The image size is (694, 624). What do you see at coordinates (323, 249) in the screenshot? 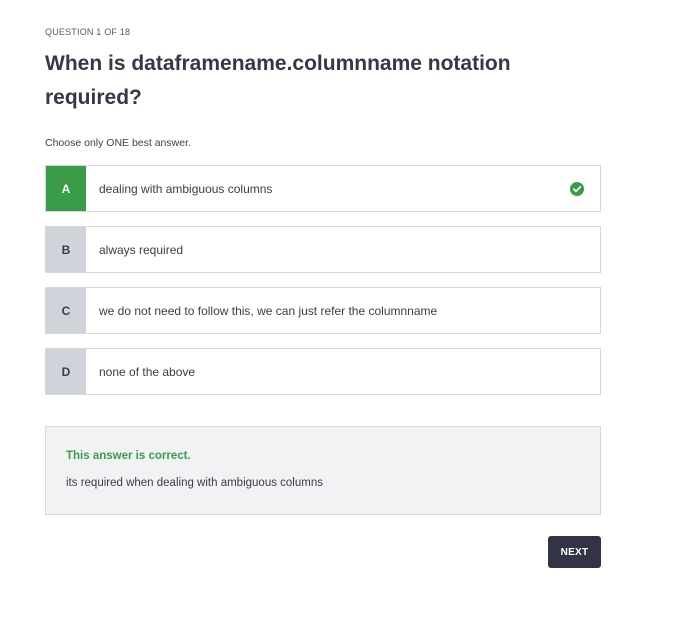
I see `option-b: B always required` at bounding box center [323, 249].